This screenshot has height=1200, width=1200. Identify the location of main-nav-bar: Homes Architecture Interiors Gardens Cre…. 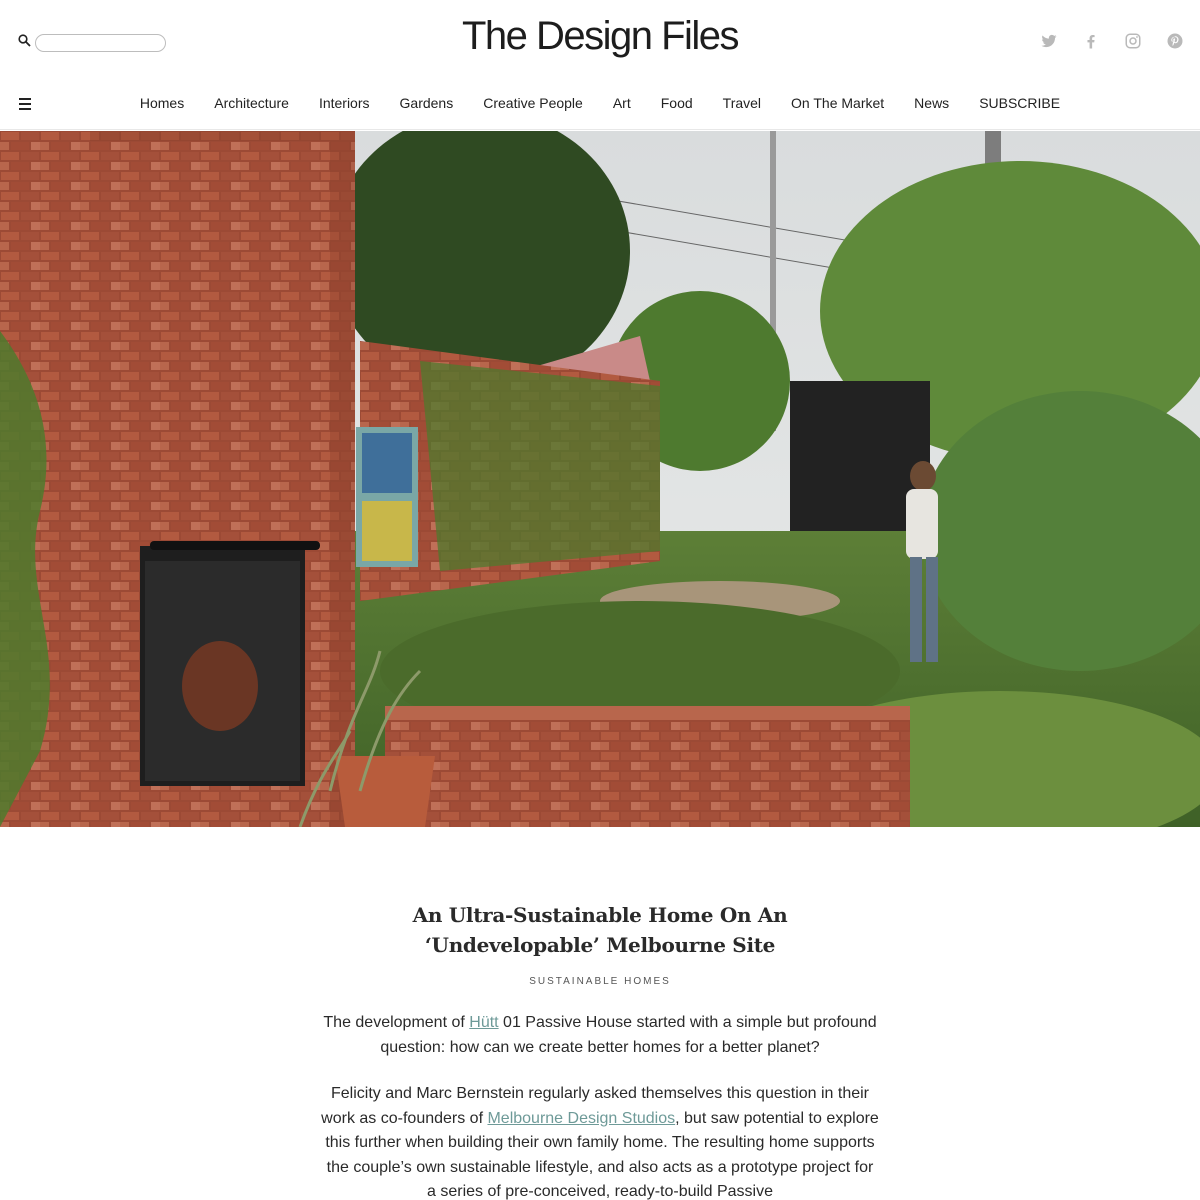
(600, 105).